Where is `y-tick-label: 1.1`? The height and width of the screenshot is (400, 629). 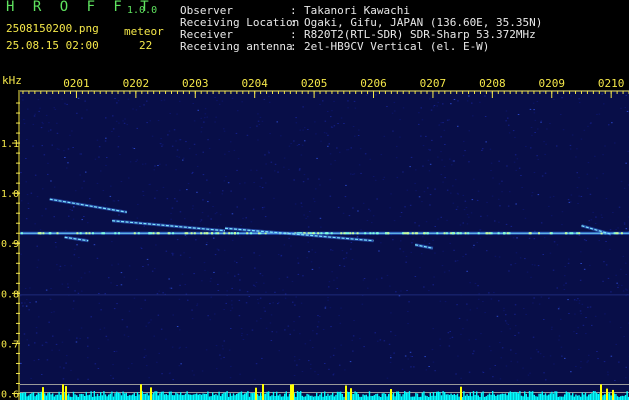
y-tick-label: 1.1 is located at coordinates (10, 144).